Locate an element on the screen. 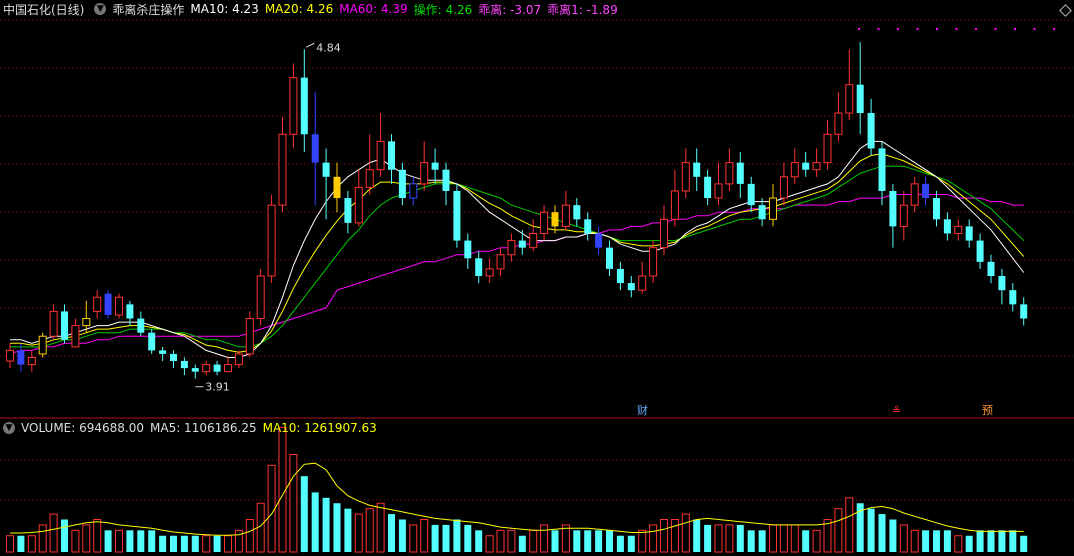  marker-zhi: ≗ is located at coordinates (896, 410).